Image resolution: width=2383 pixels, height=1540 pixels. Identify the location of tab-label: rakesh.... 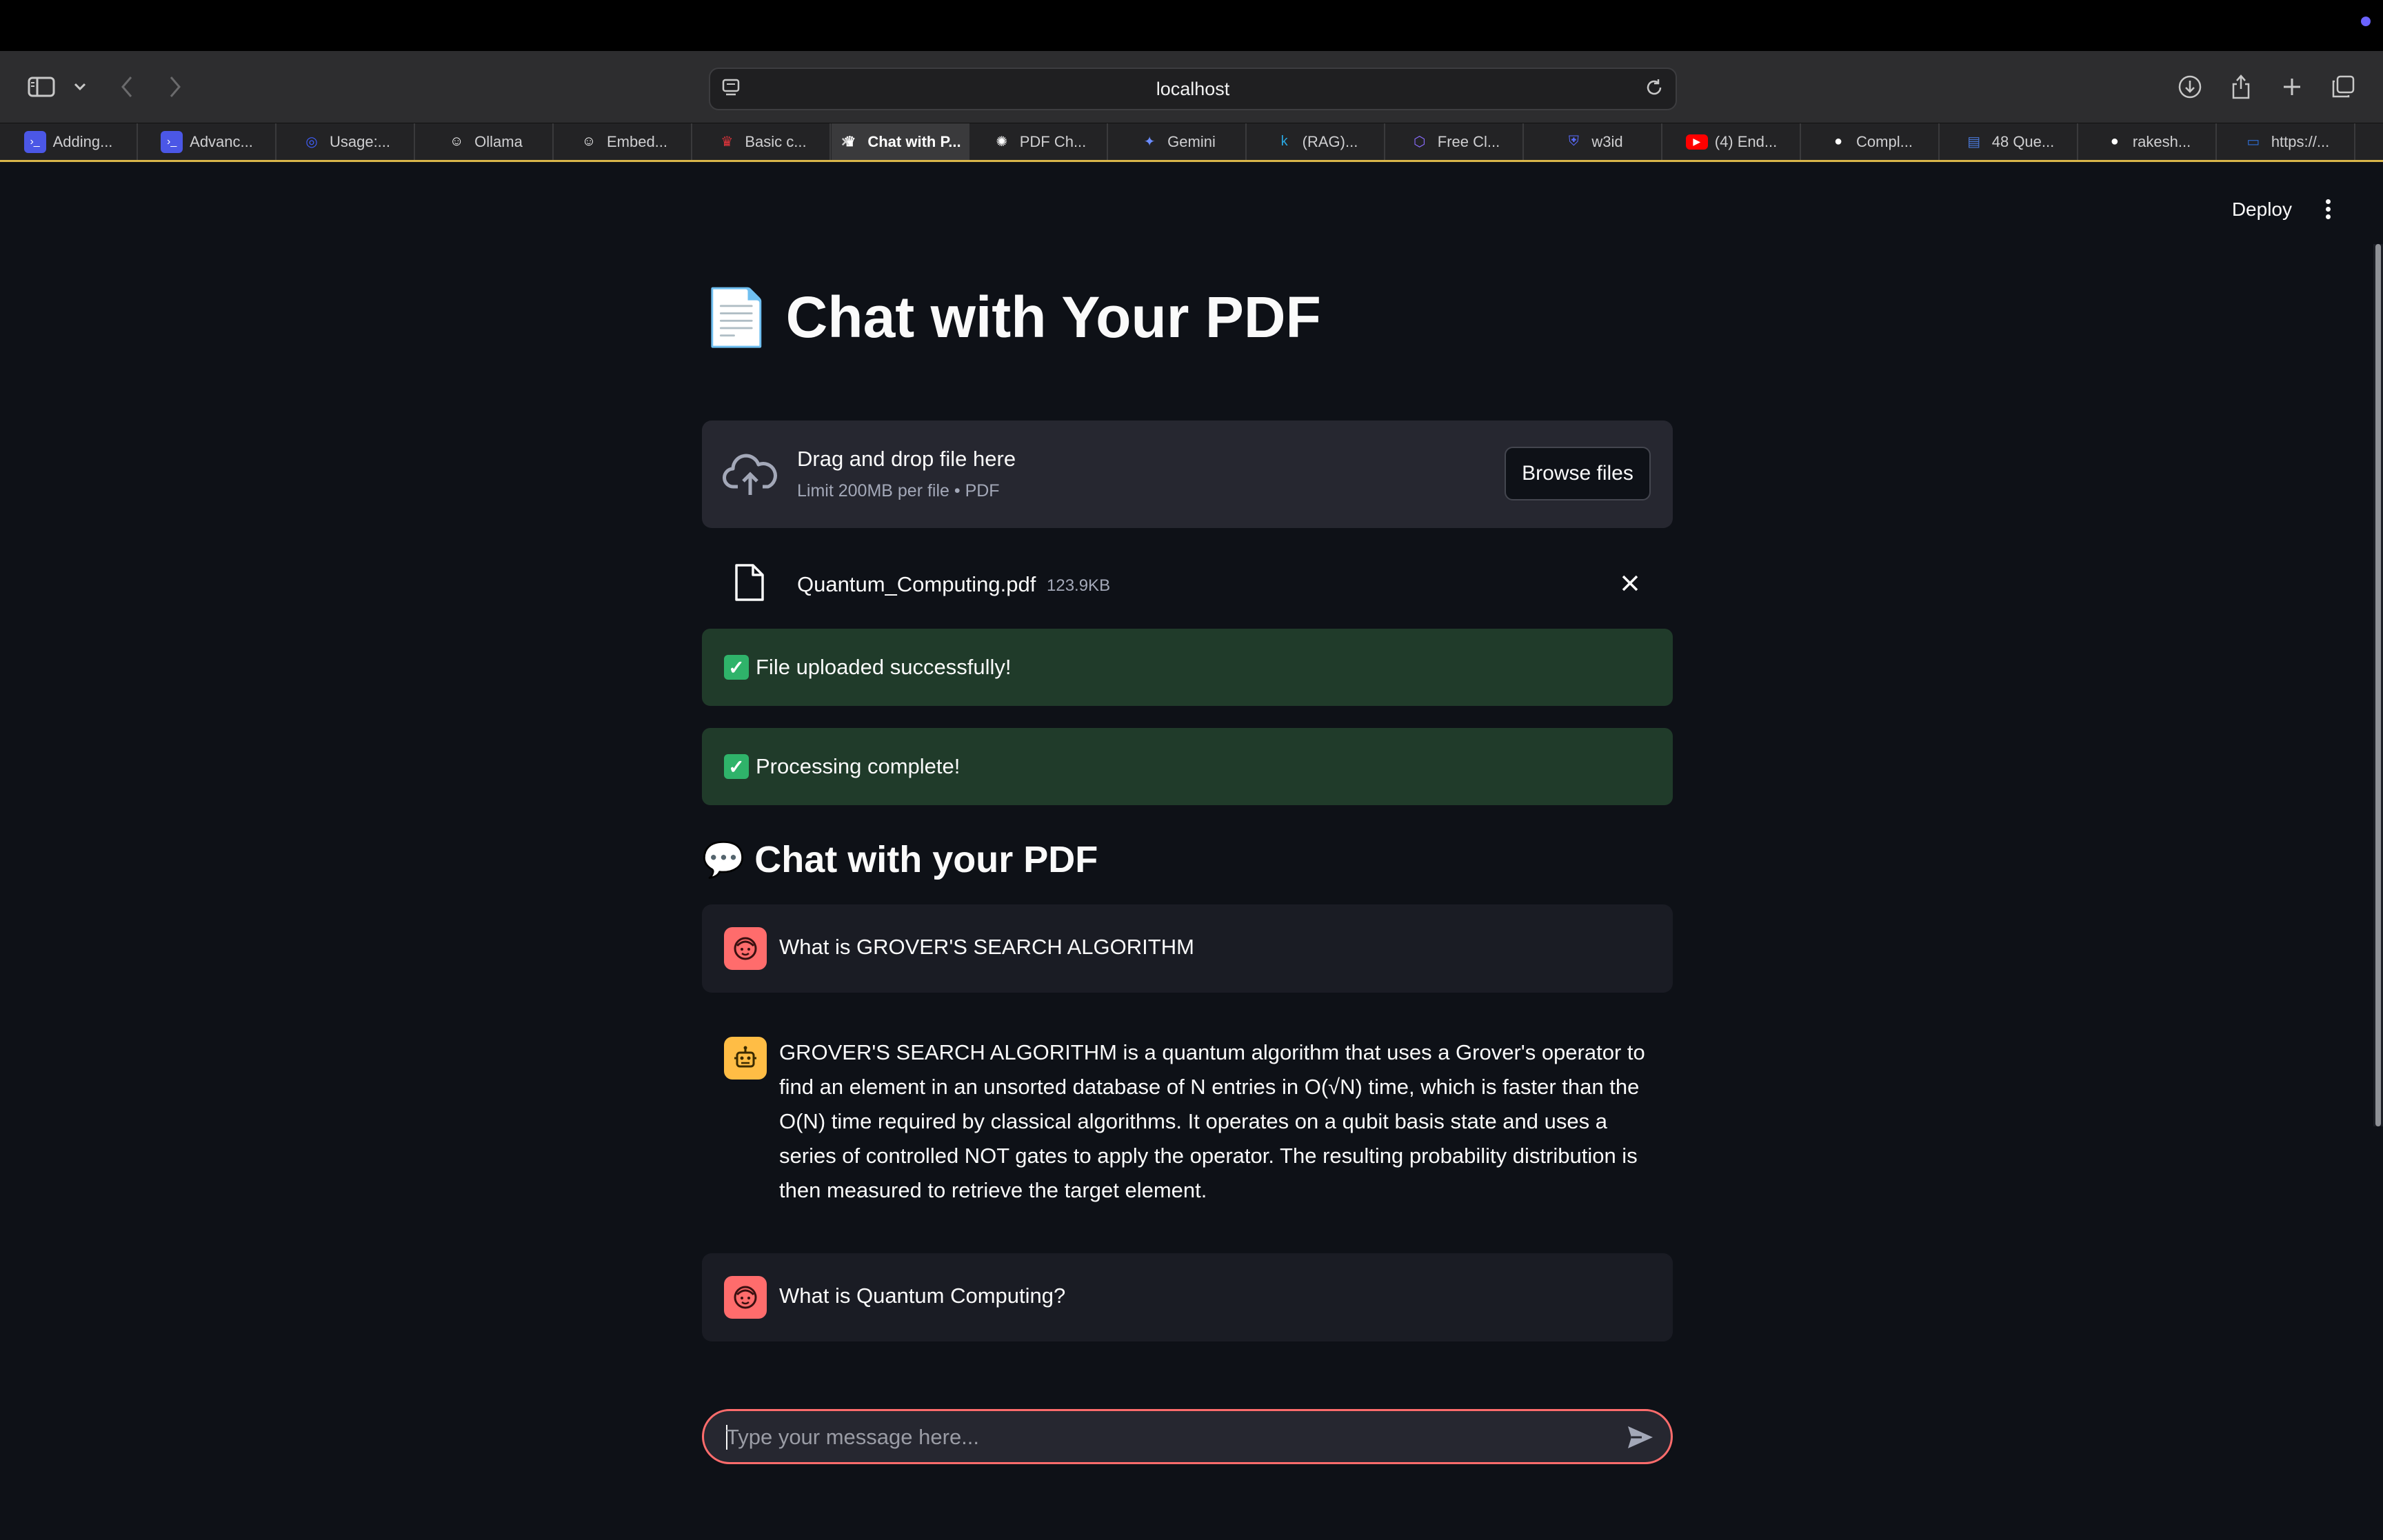
(2161, 141).